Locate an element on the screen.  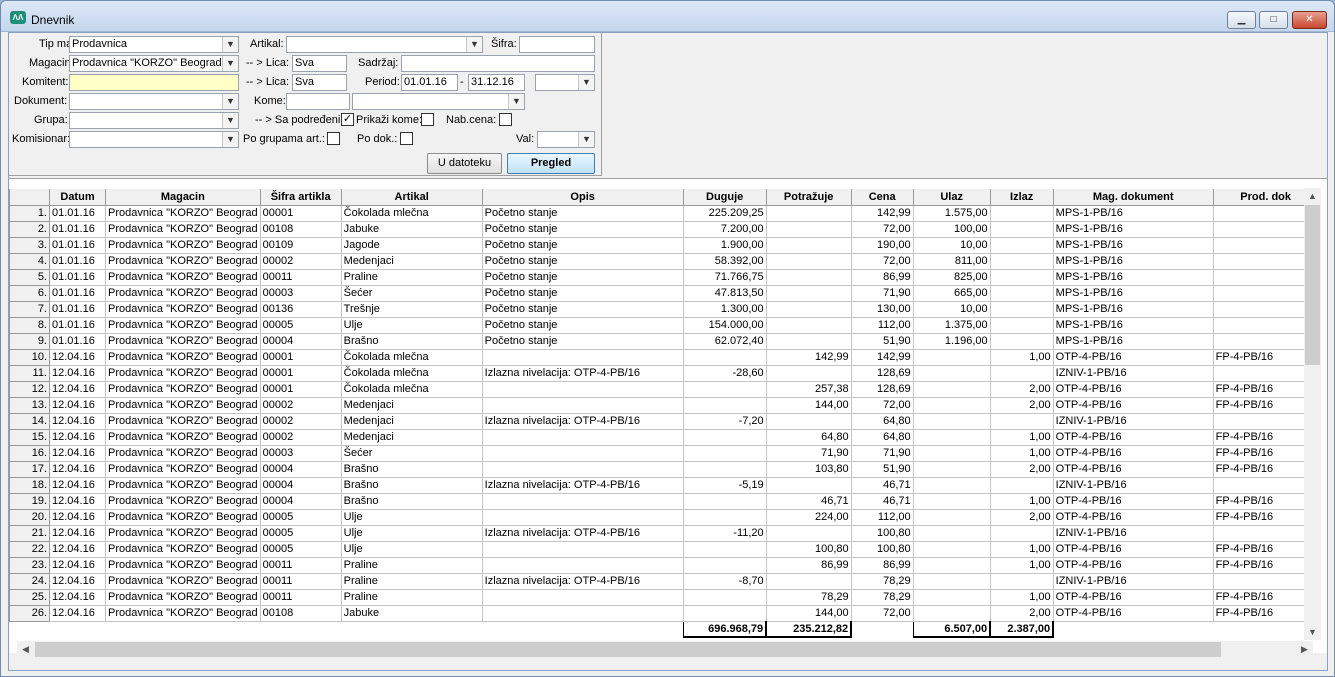
horizontal-scrollbar: ◀ ▶ is located at coordinates (665, 649).